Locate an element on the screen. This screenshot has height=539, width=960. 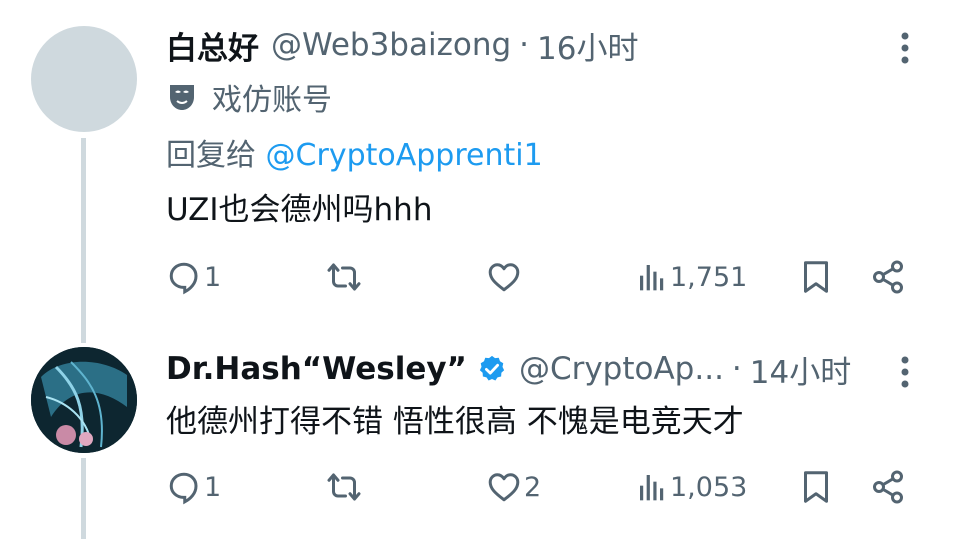
reply-prefix: 回复给 is located at coordinates (211, 155).